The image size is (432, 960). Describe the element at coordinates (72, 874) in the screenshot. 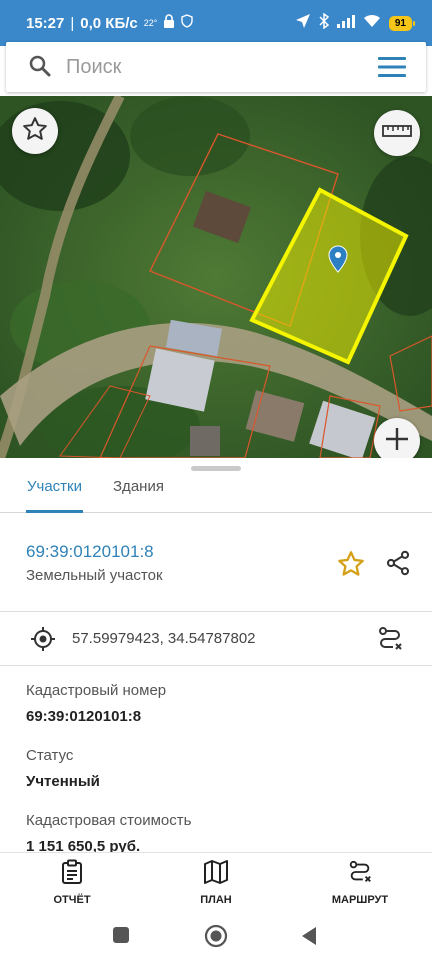

I see `report-icon` at that location.